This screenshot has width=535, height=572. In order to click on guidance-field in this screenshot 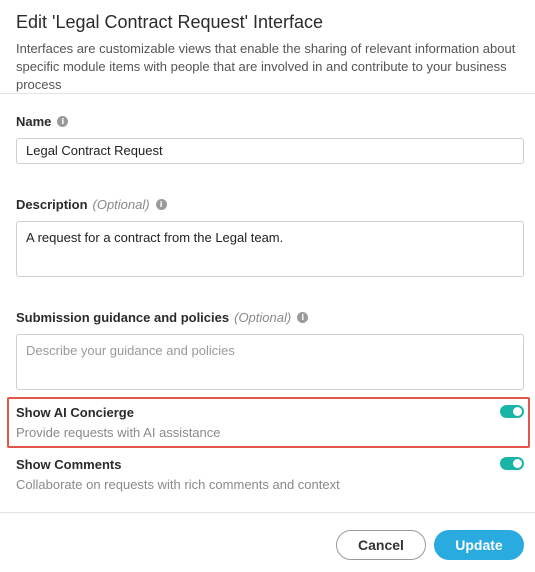, I will do `click(270, 362)`.